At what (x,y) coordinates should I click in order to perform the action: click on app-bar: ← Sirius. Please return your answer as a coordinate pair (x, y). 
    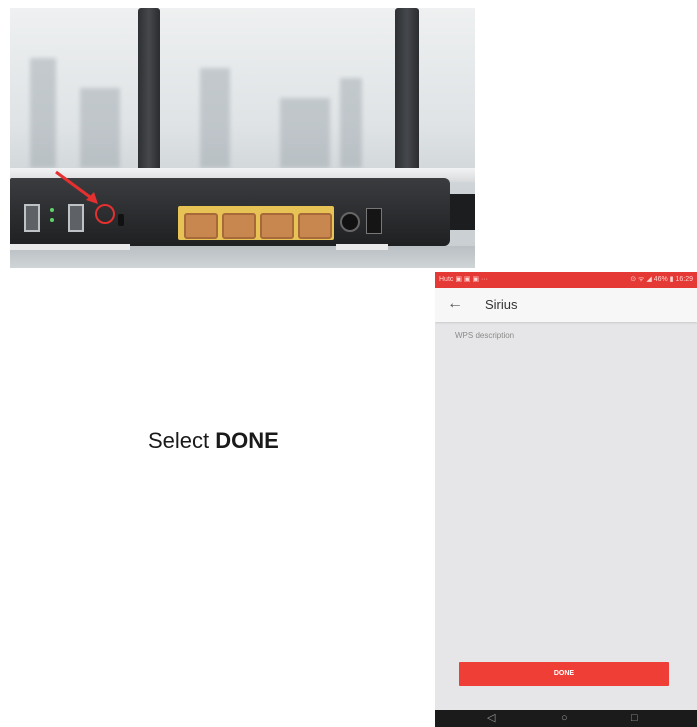
    Looking at the image, I should click on (566, 305).